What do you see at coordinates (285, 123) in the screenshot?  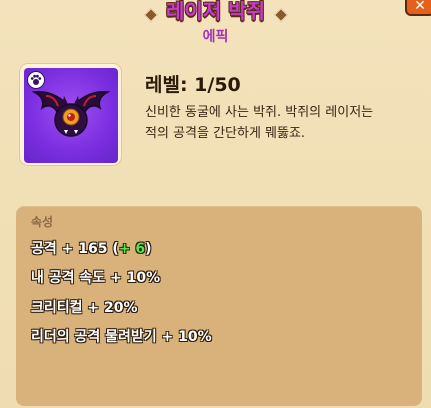 I see `pet-description: 신비한 동굴에 사는 박쥐. 박쥐의 레이저는 적의 공격을 간단하게 뭬뚫죠.` at bounding box center [285, 123].